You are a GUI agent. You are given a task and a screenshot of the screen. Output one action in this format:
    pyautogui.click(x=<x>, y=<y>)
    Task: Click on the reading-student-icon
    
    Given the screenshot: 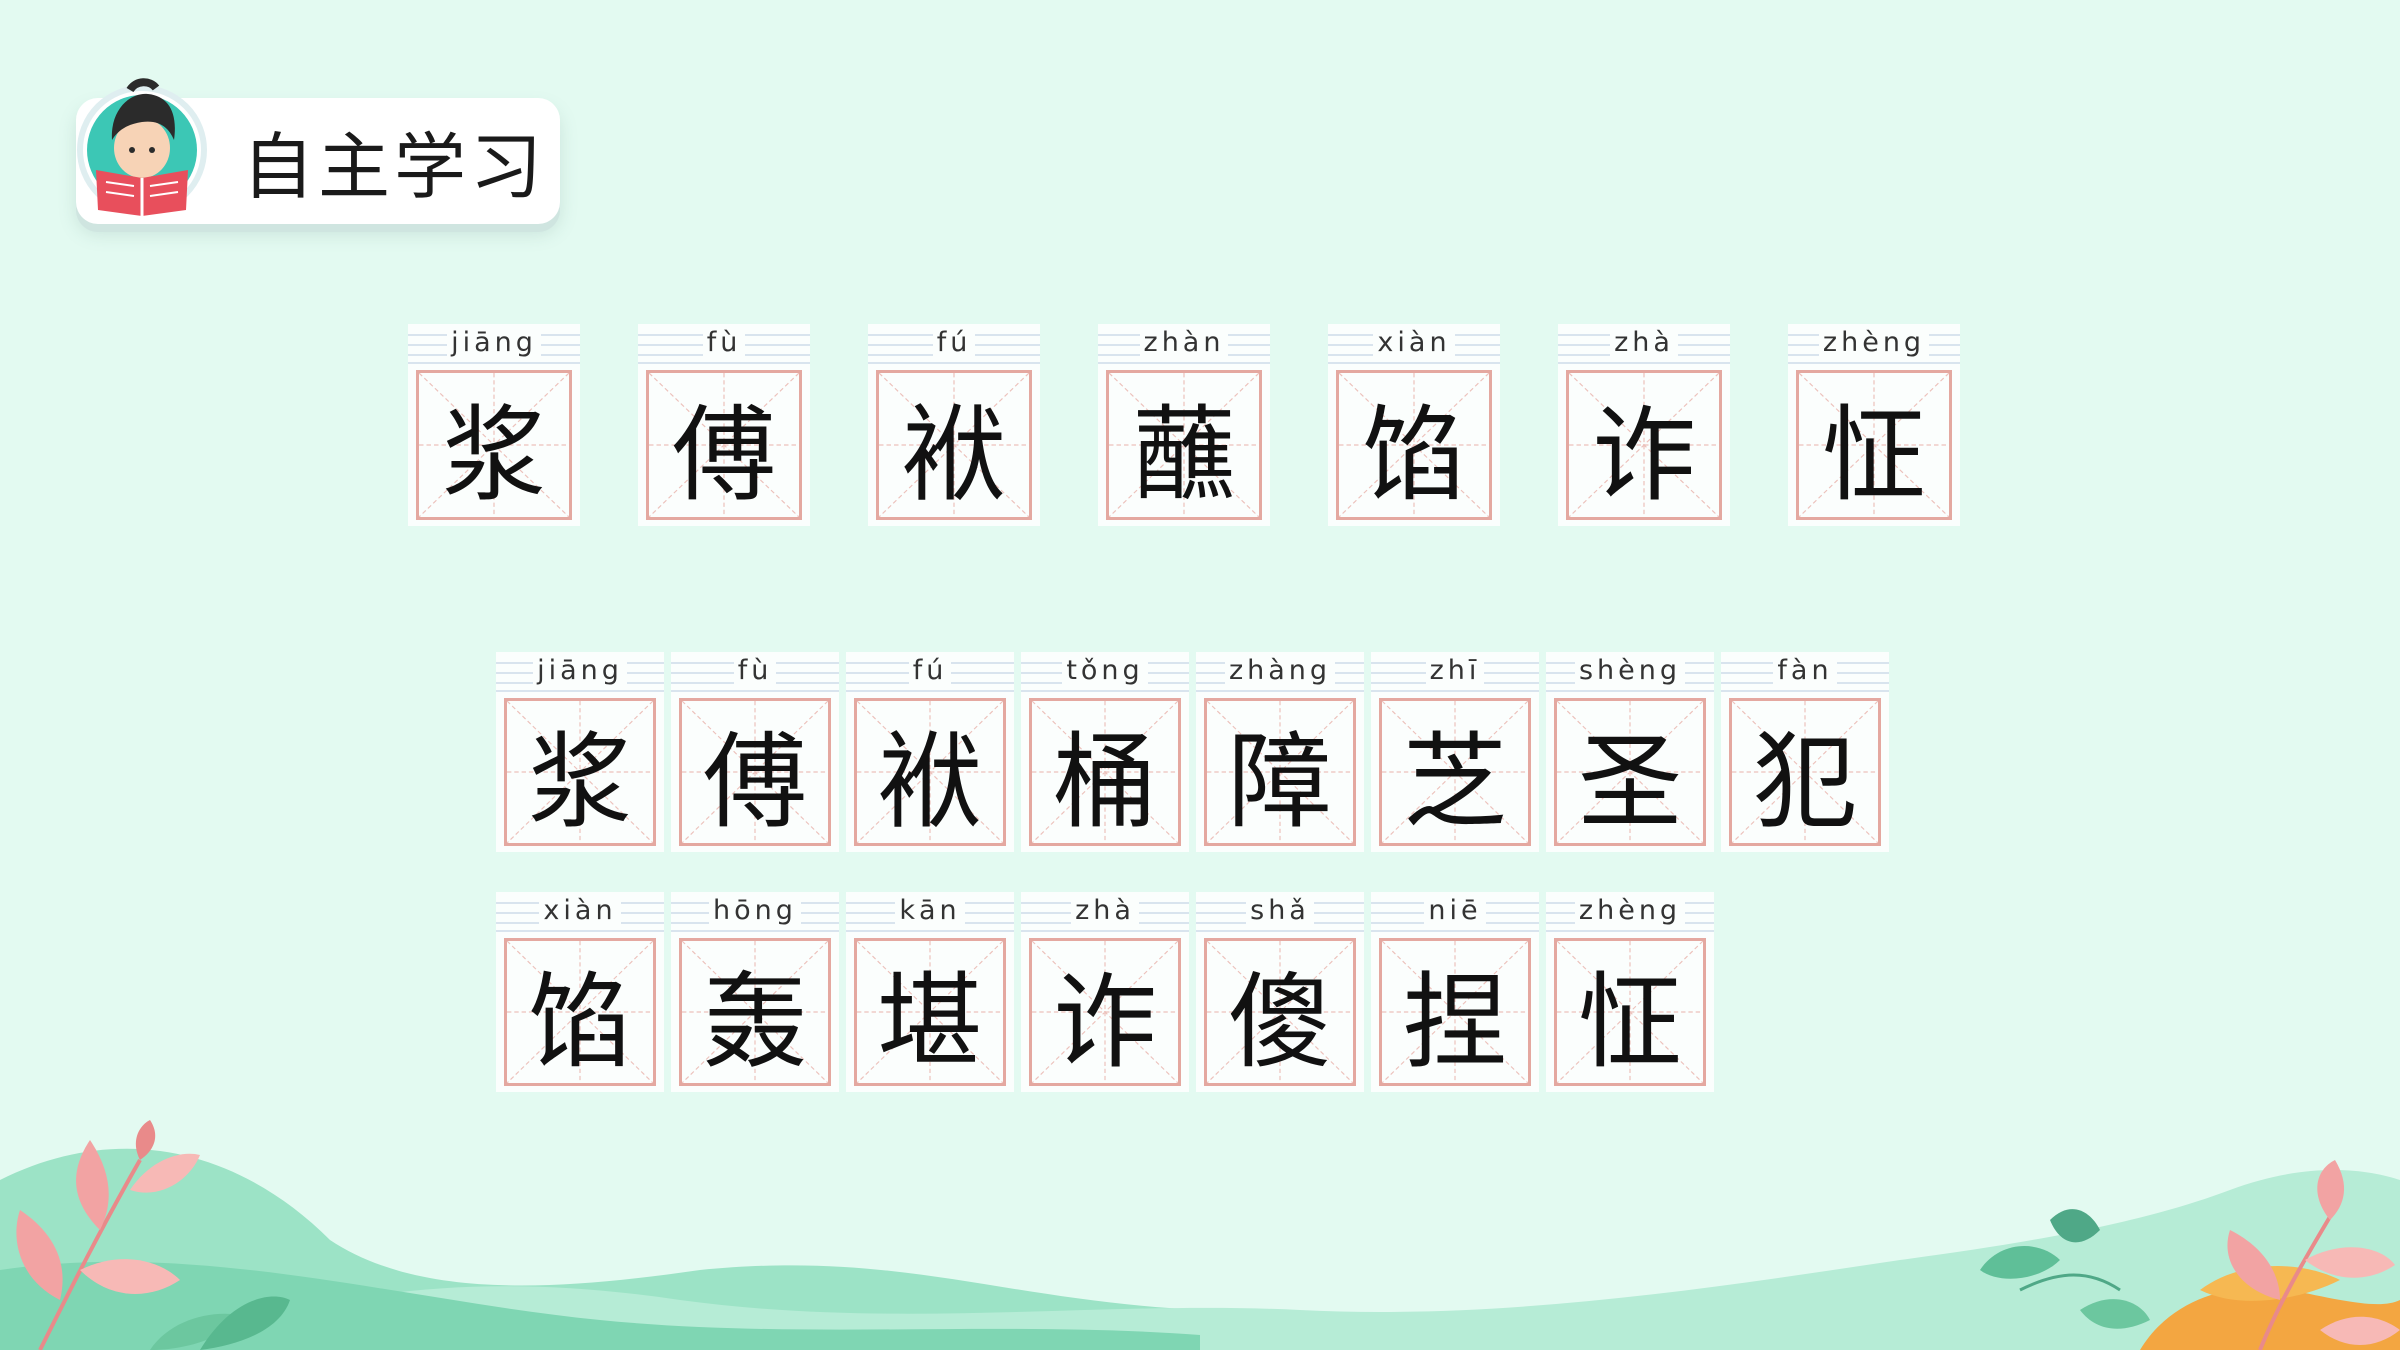 What is the action you would take?
    pyautogui.click(x=142, y=147)
    